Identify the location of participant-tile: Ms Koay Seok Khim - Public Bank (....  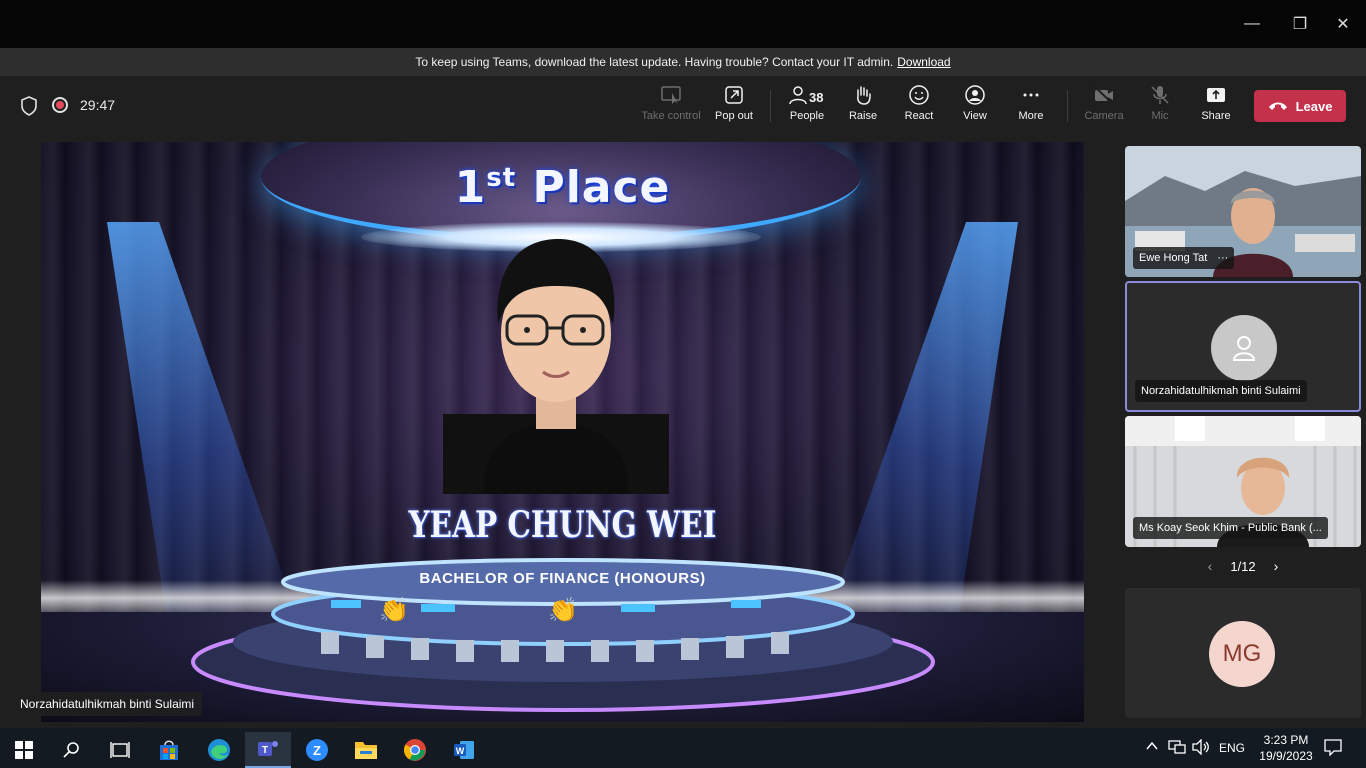
(1243, 481).